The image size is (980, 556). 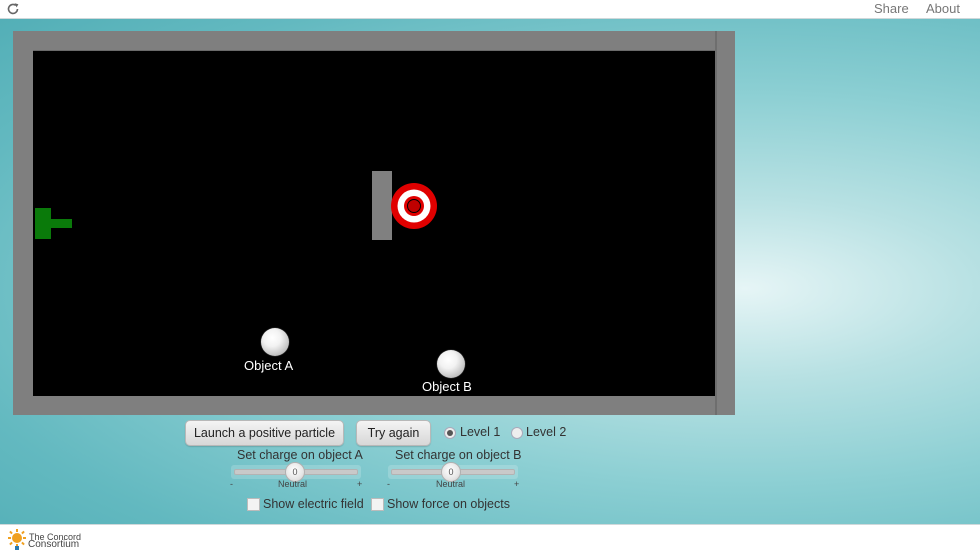 I want to click on object-b-label: Object B, so click(x=447, y=386).